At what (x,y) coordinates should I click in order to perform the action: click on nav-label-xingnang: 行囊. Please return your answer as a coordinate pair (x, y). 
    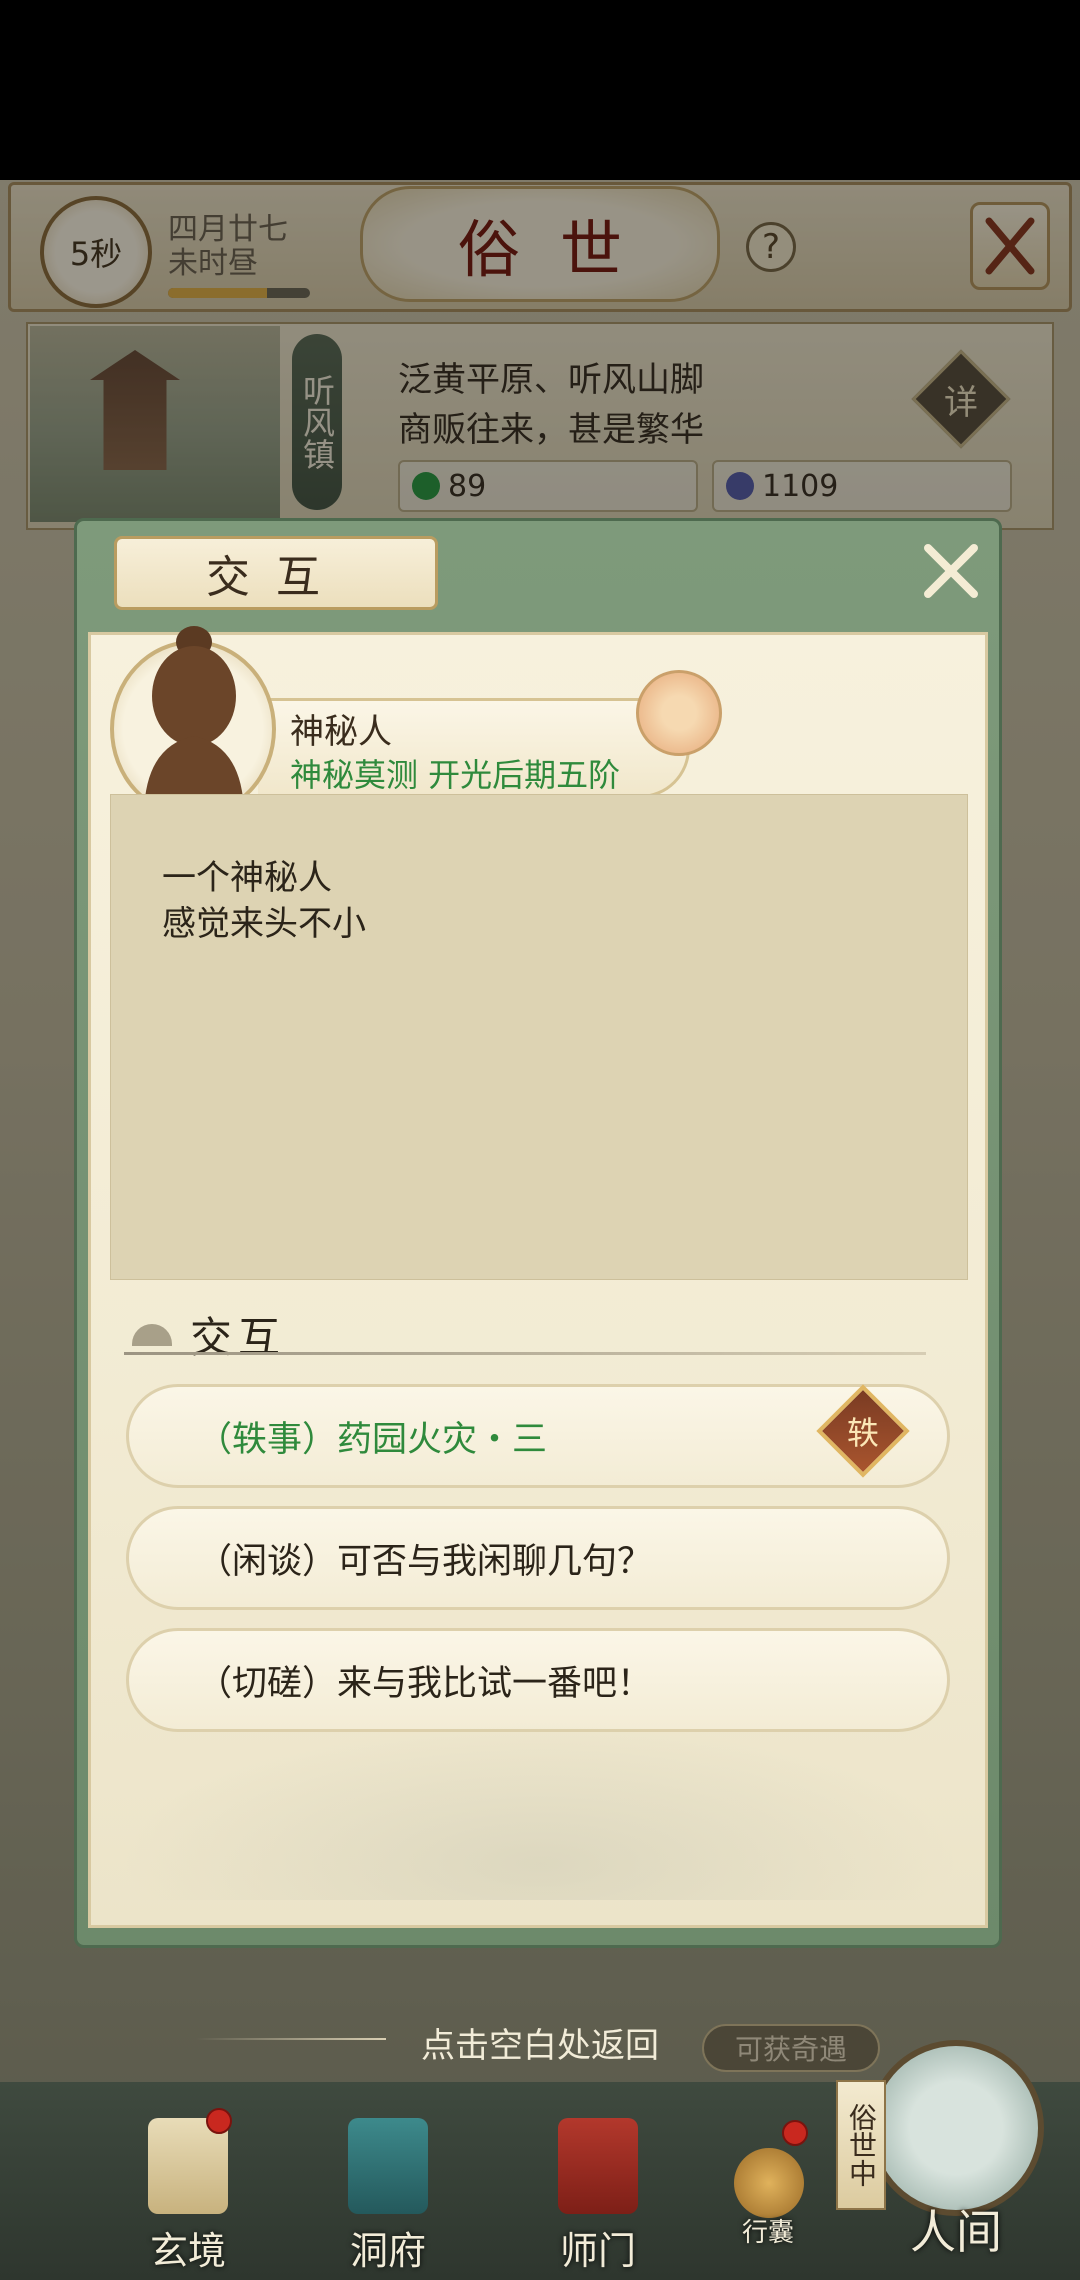
    Looking at the image, I should click on (767, 2233).